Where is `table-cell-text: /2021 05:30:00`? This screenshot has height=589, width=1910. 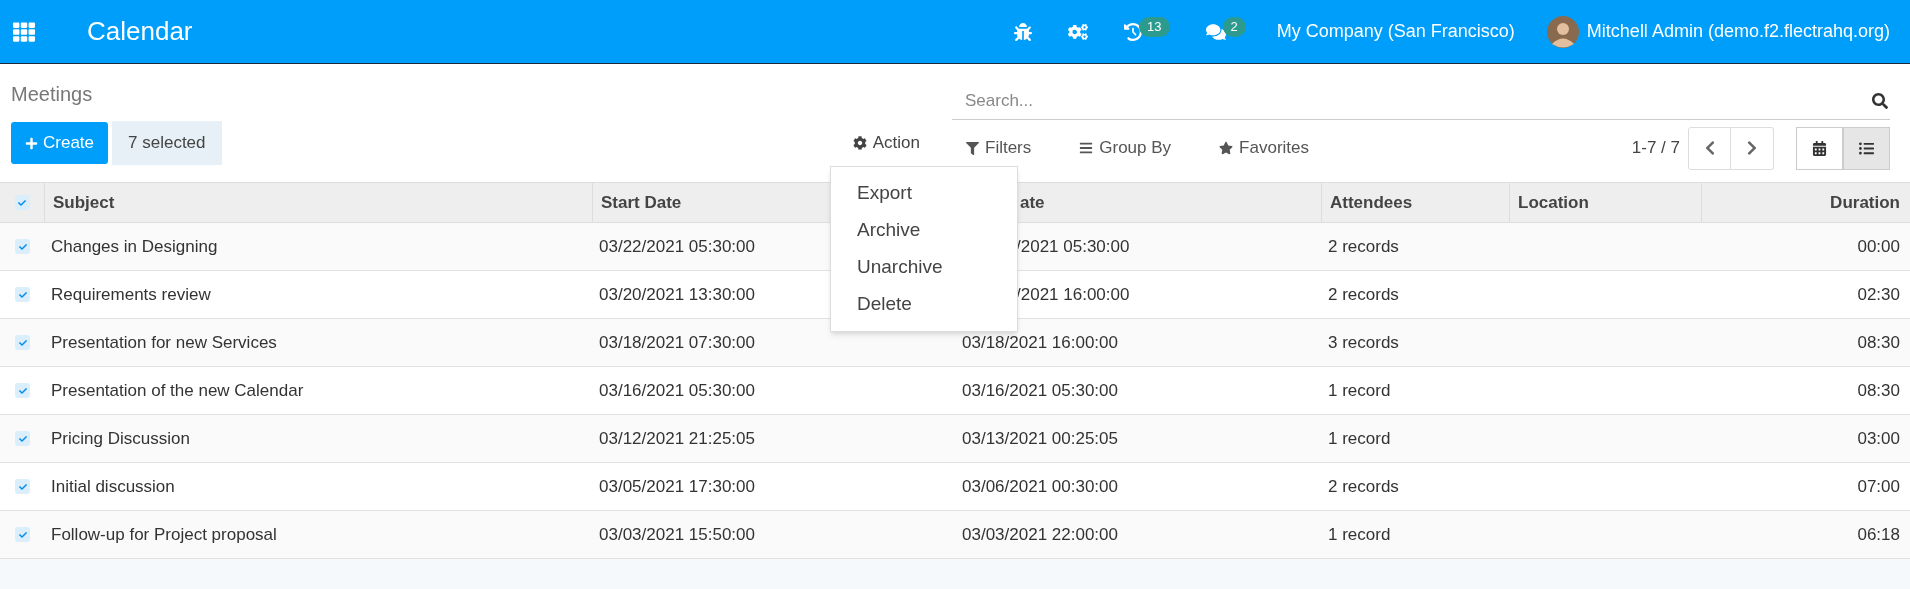 table-cell-text: /2021 05:30:00 is located at coordinates (1073, 246).